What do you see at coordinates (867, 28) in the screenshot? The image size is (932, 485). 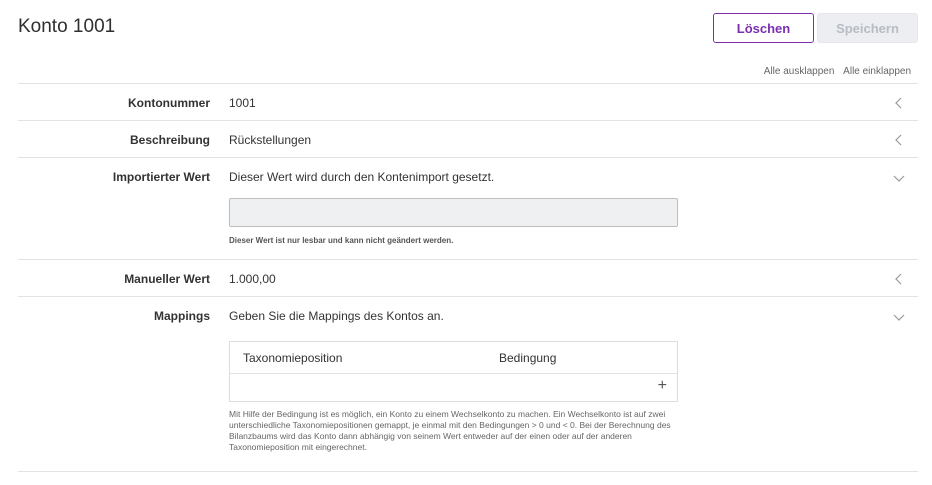 I see `save-button: Speichern` at bounding box center [867, 28].